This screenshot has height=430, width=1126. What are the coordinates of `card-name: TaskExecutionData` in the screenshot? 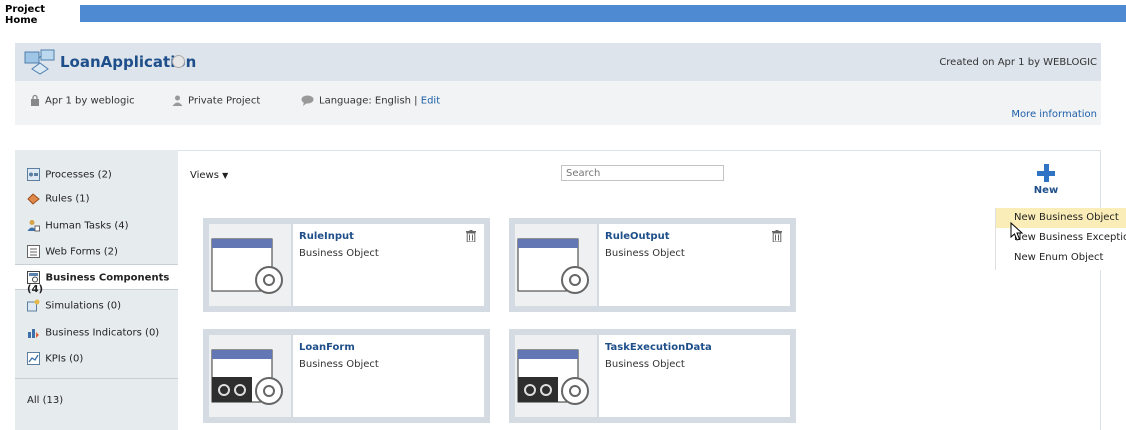 It's located at (697, 347).